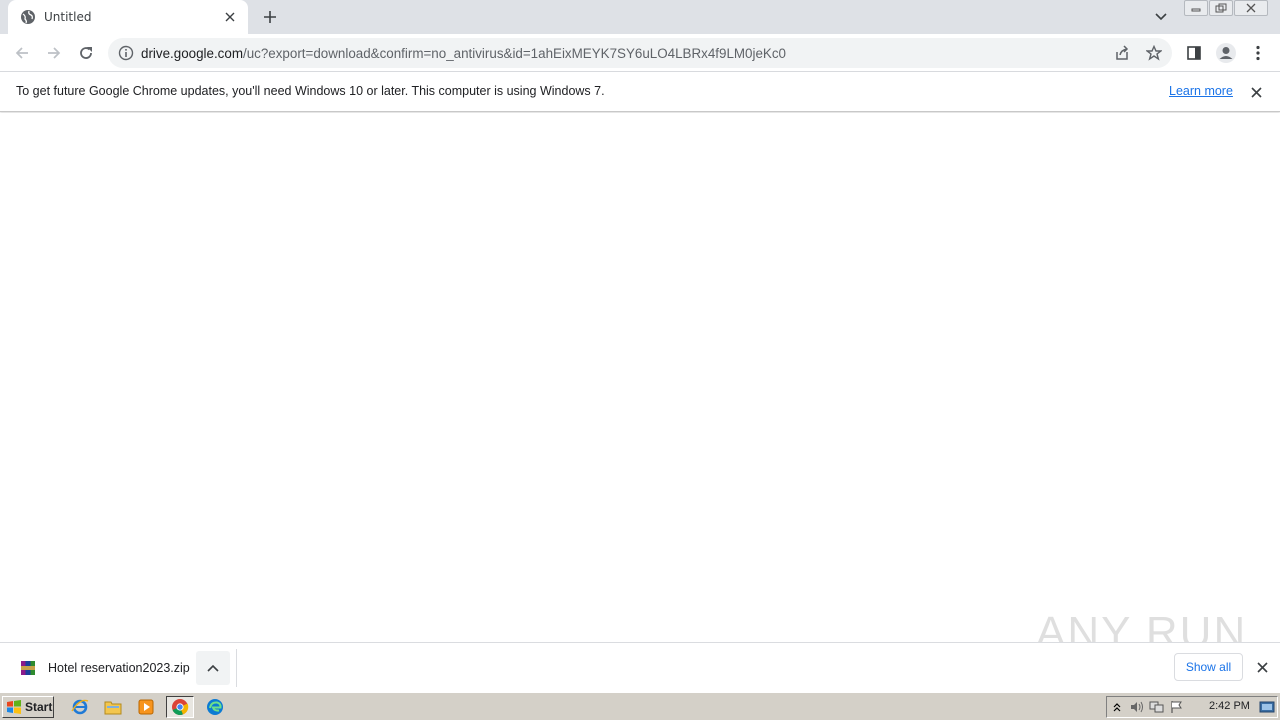 This screenshot has width=1280, height=720. Describe the element at coordinates (215, 707) in the screenshot. I see `edge-icon` at that location.